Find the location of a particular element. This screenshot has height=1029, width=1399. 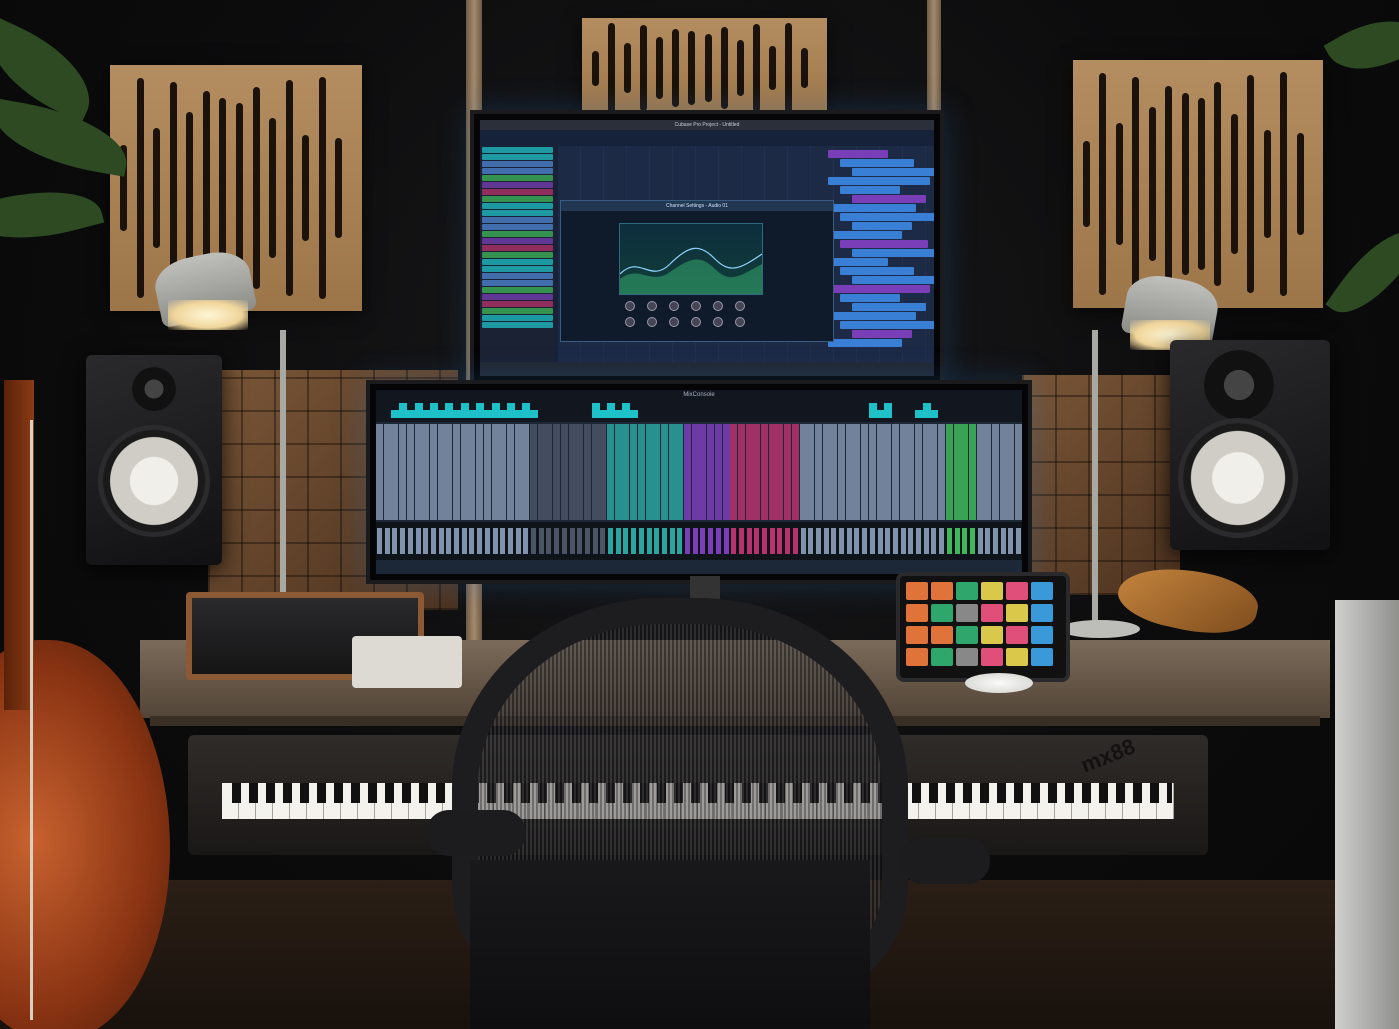

midi-controller is located at coordinates (407, 662).